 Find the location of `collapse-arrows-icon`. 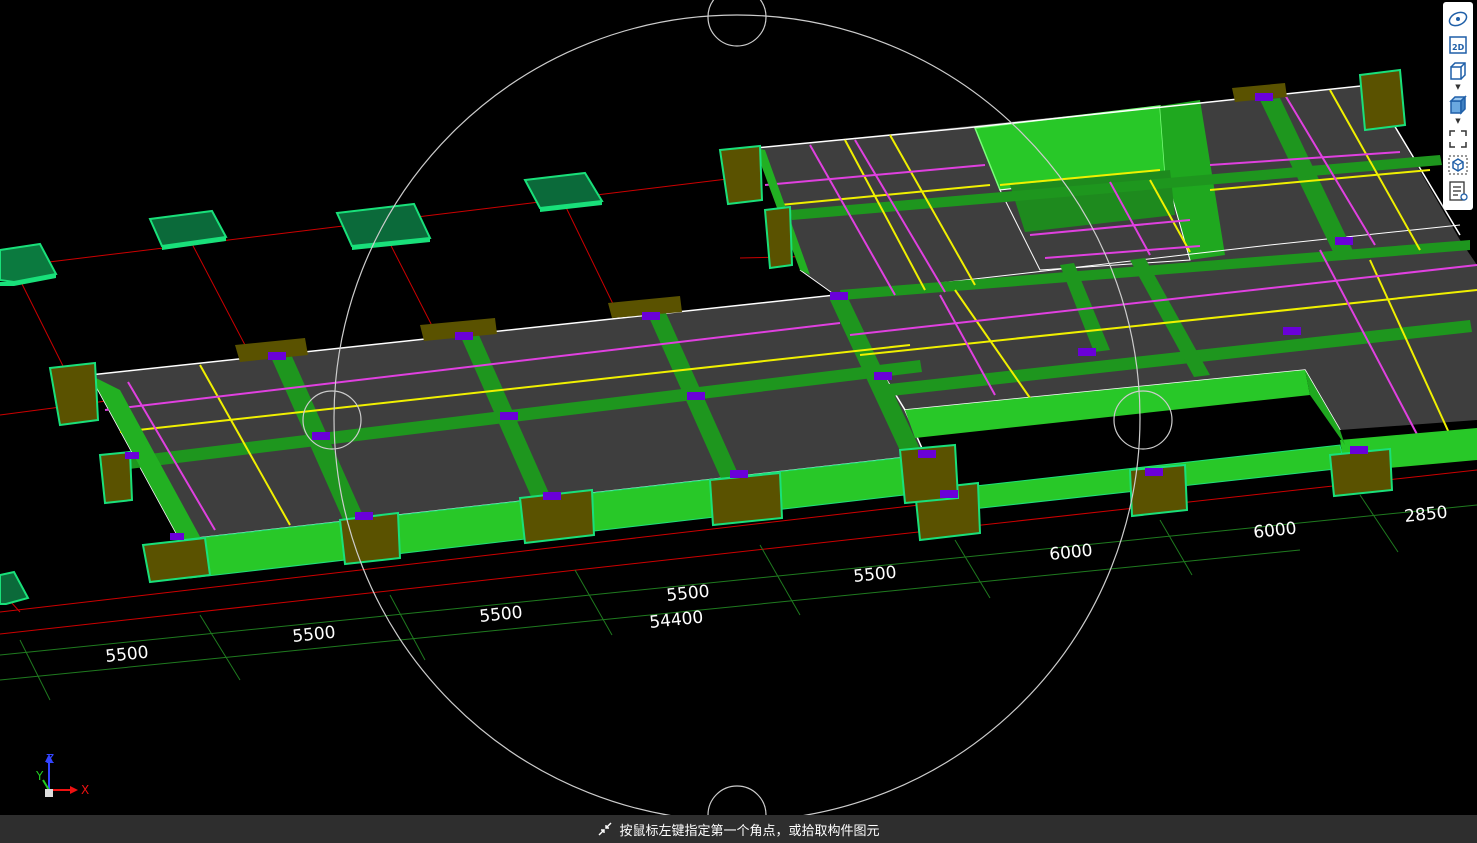

collapse-arrows-icon is located at coordinates (605, 829).